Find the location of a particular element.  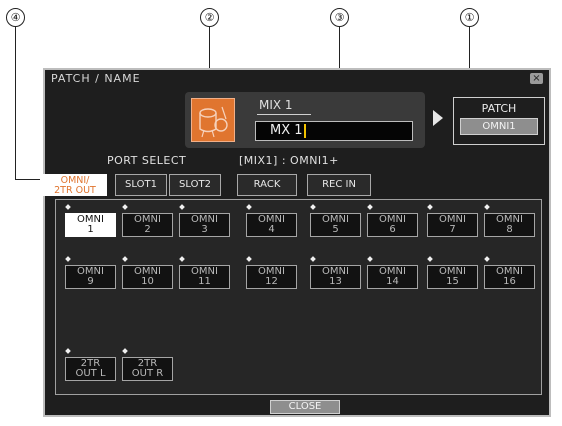

drum-kit-icon is located at coordinates (213, 120).